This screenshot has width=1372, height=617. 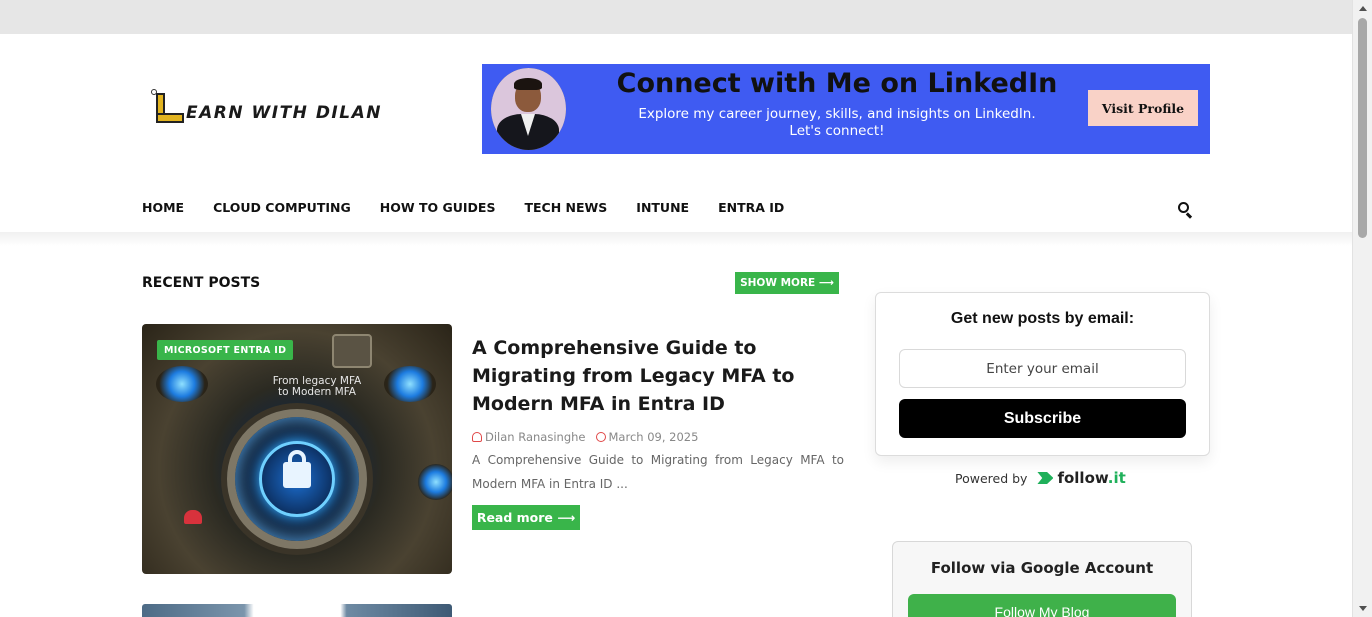 What do you see at coordinates (317, 392) in the screenshot?
I see `thumbnail-caption-line2: to Modern MFA` at bounding box center [317, 392].